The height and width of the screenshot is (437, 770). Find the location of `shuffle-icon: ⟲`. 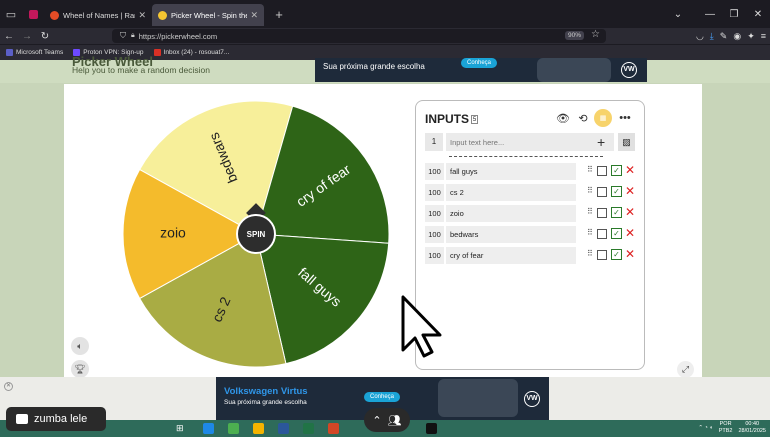

shuffle-icon: ⟲ is located at coordinates (583, 118).